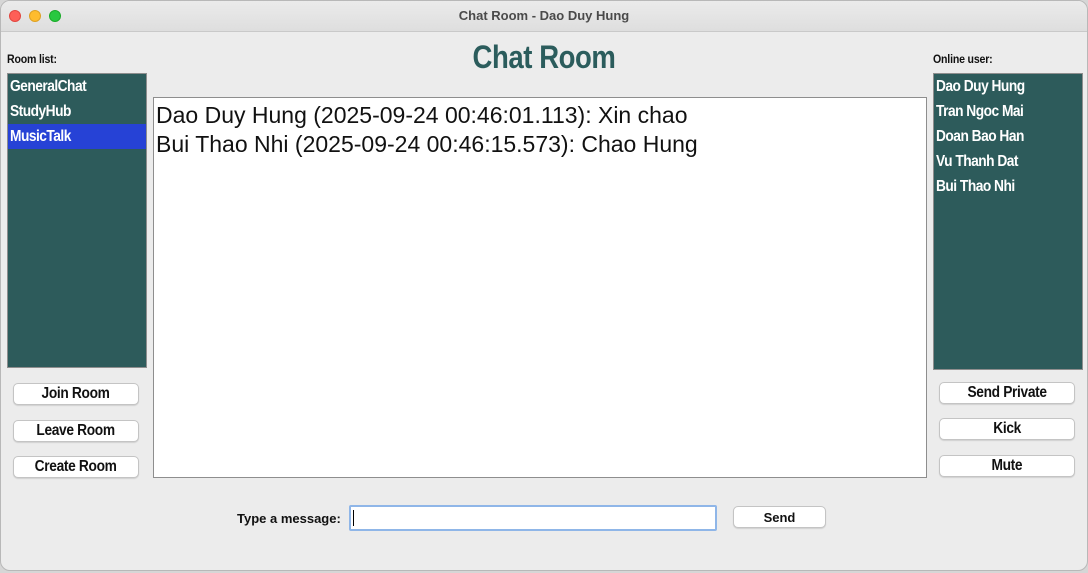  I want to click on title-bar: Chat Room - Dao Duy Hung, so click(544, 16).